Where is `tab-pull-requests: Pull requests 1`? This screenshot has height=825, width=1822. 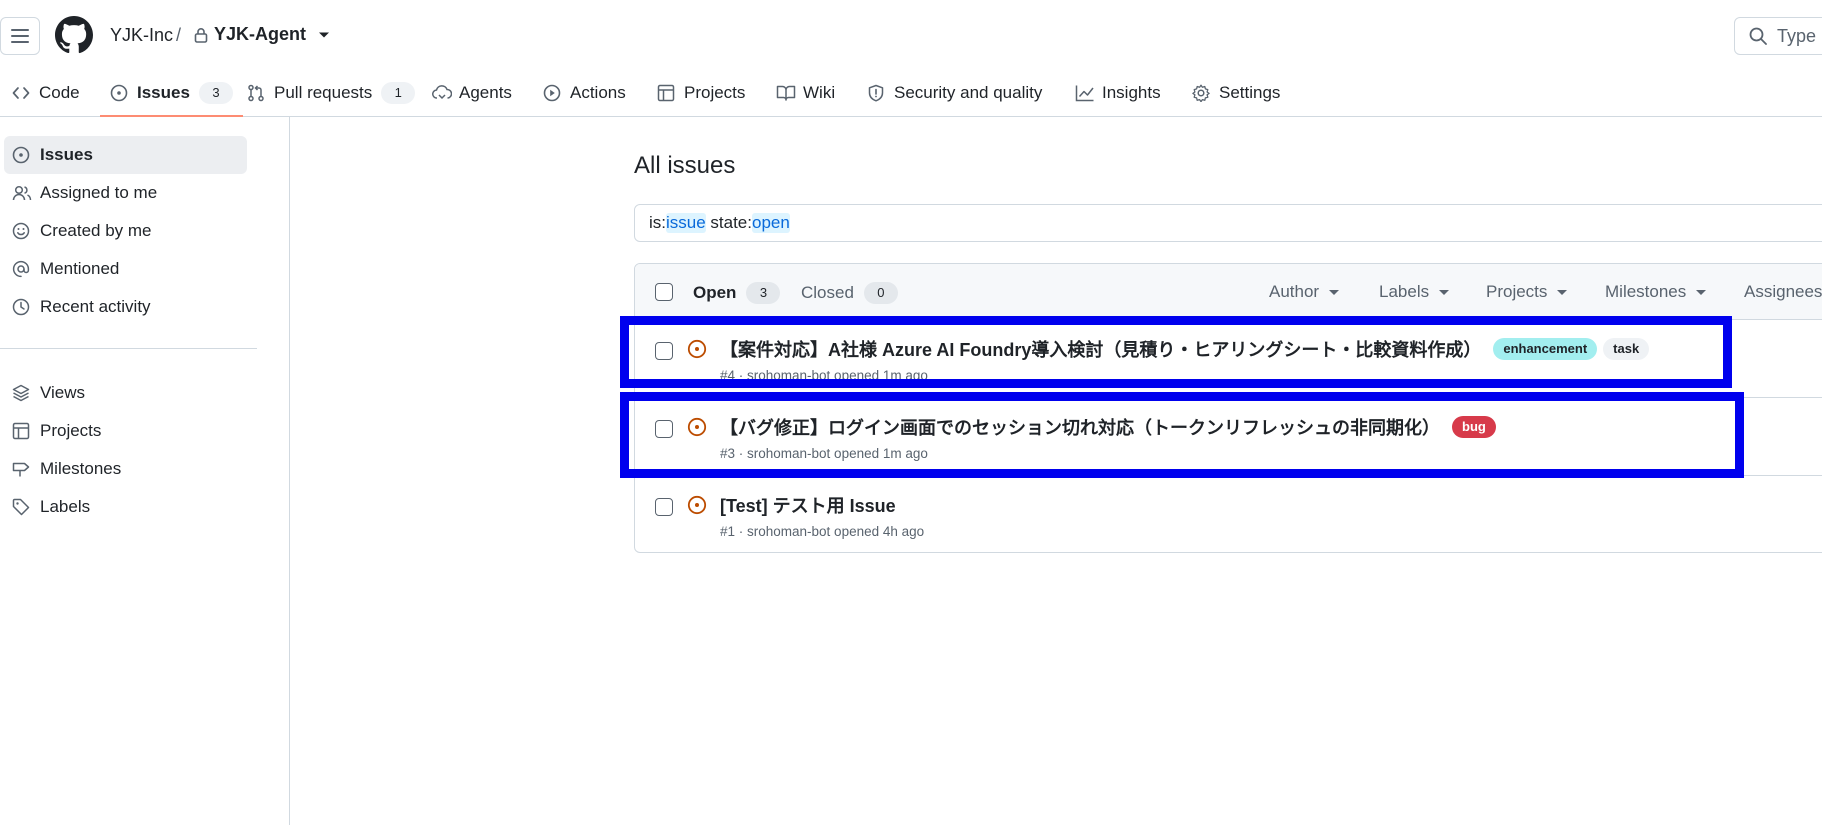
tab-pull-requests: Pull requests 1 is located at coordinates (331, 93).